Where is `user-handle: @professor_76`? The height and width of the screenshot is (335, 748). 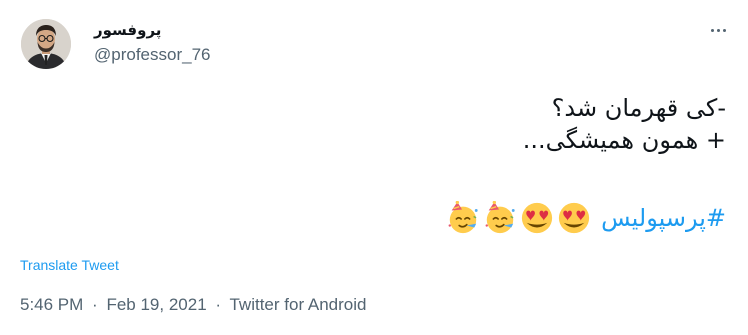
user-handle: @professor_76 is located at coordinates (152, 55).